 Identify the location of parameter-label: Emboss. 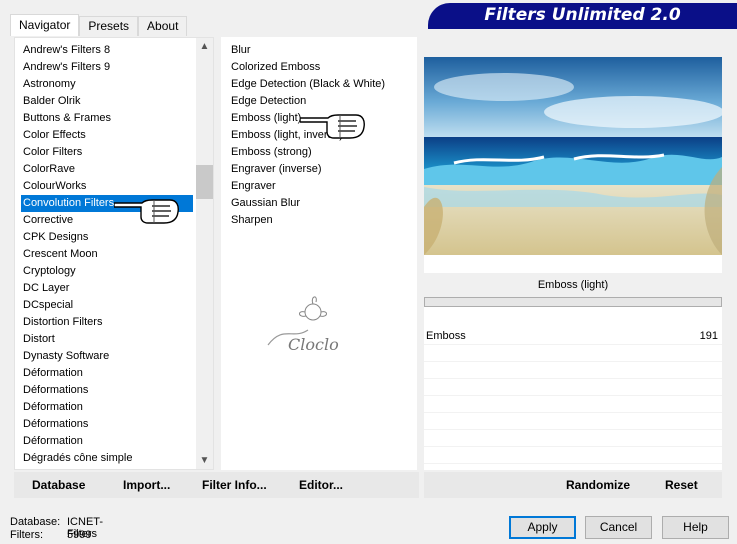
(446, 336).